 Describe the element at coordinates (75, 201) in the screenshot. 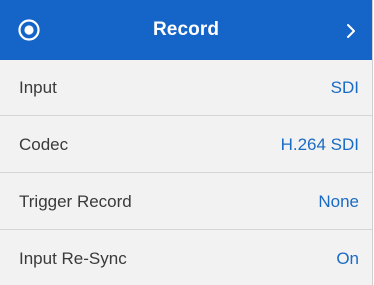

I see `setting-label: Trigger Record` at that location.